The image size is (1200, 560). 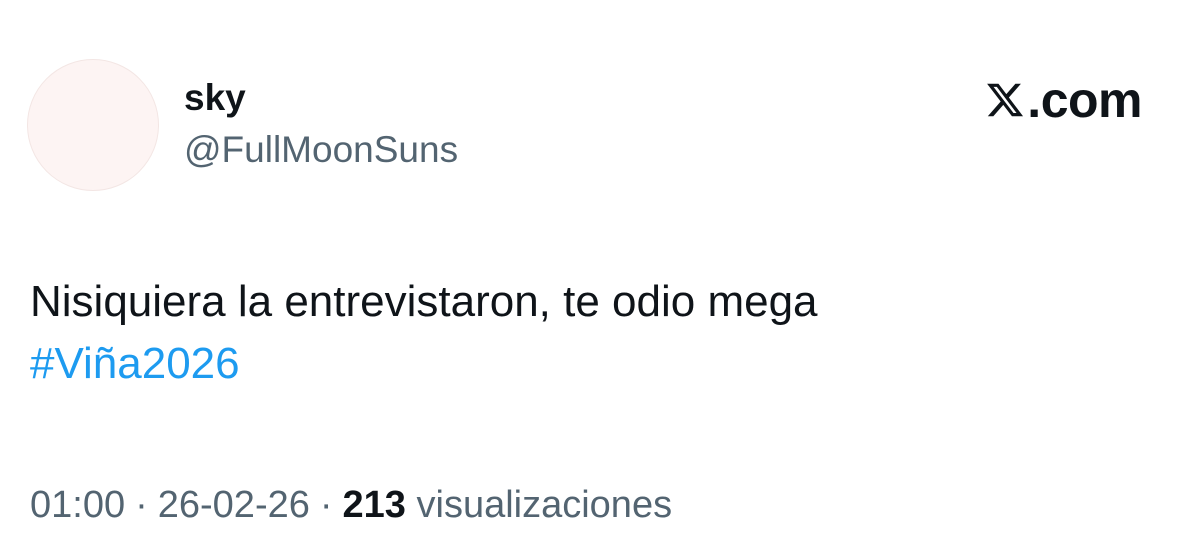 What do you see at coordinates (93, 125) in the screenshot?
I see `avatar` at bounding box center [93, 125].